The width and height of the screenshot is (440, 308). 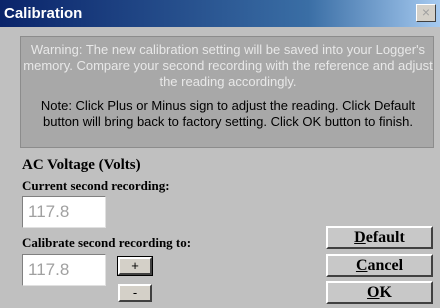 I want to click on default-button: Default, so click(x=379, y=237).